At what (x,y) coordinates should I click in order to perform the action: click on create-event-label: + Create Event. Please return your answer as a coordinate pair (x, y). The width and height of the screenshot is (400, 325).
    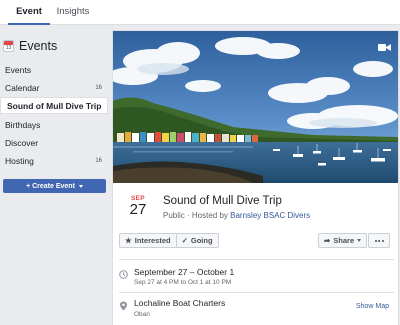
    Looking at the image, I should click on (50, 186).